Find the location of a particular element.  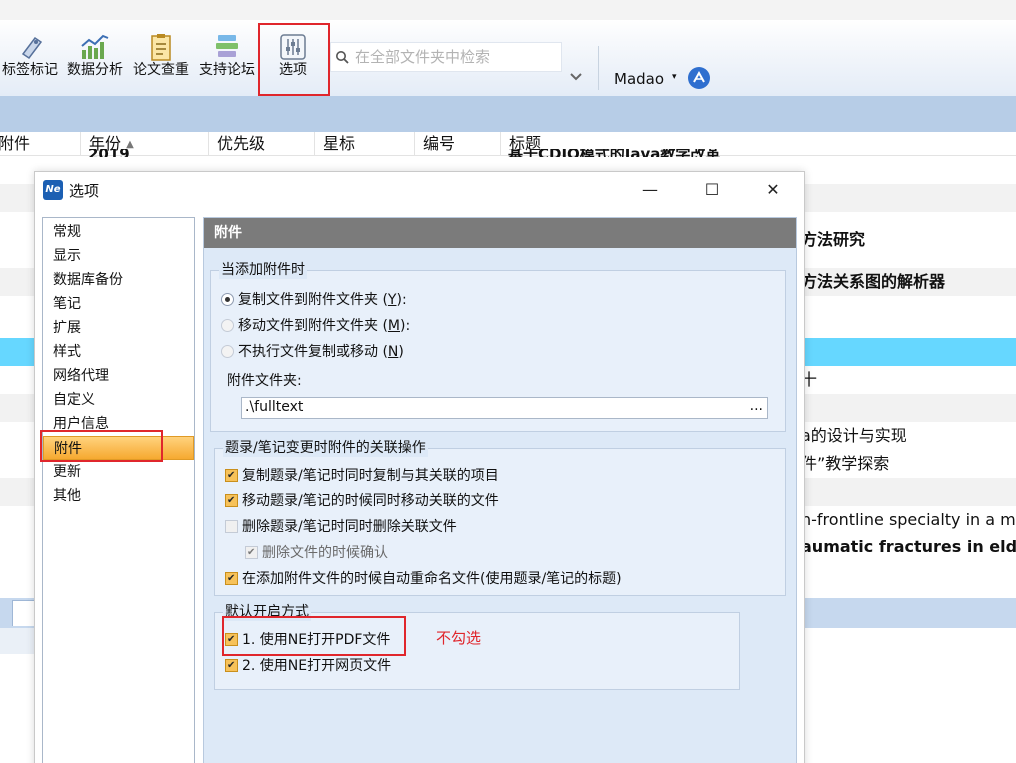

forum-icon is located at coordinates (227, 46).